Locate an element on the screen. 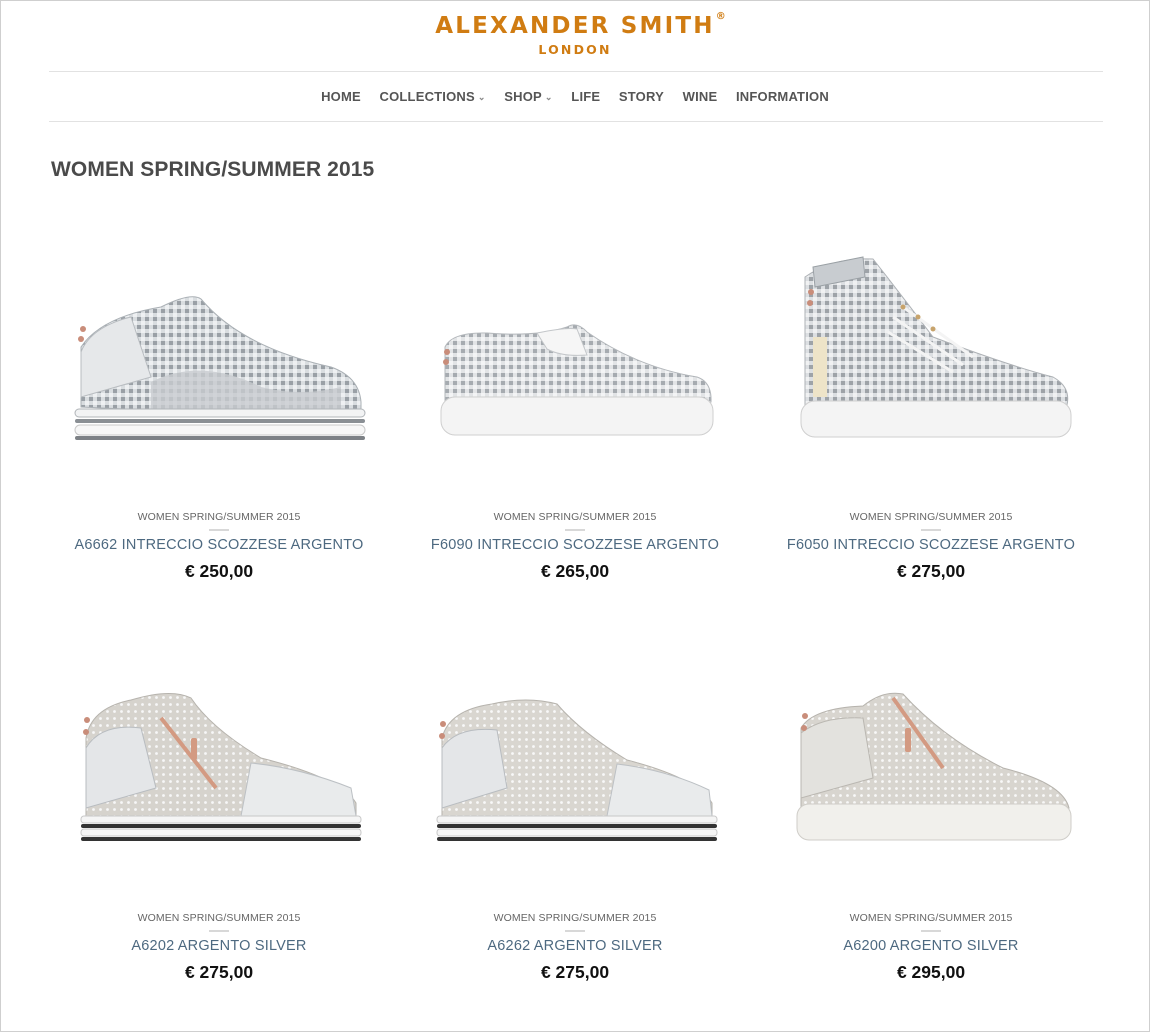  logo-subtitle: LONDON is located at coordinates (575, 49).